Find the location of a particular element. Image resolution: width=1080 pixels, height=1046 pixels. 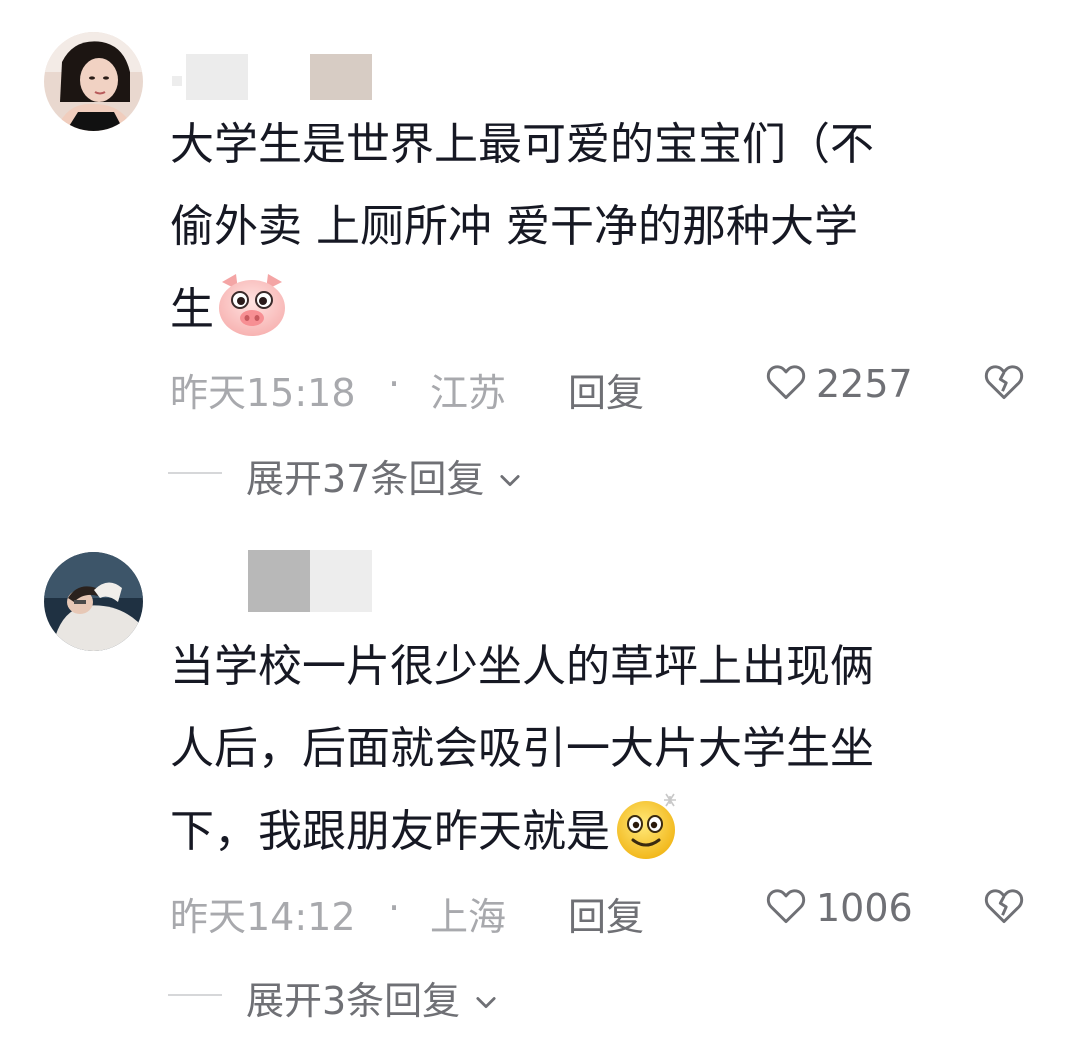

comment-time: 昨天14:12 is located at coordinates (263, 917).